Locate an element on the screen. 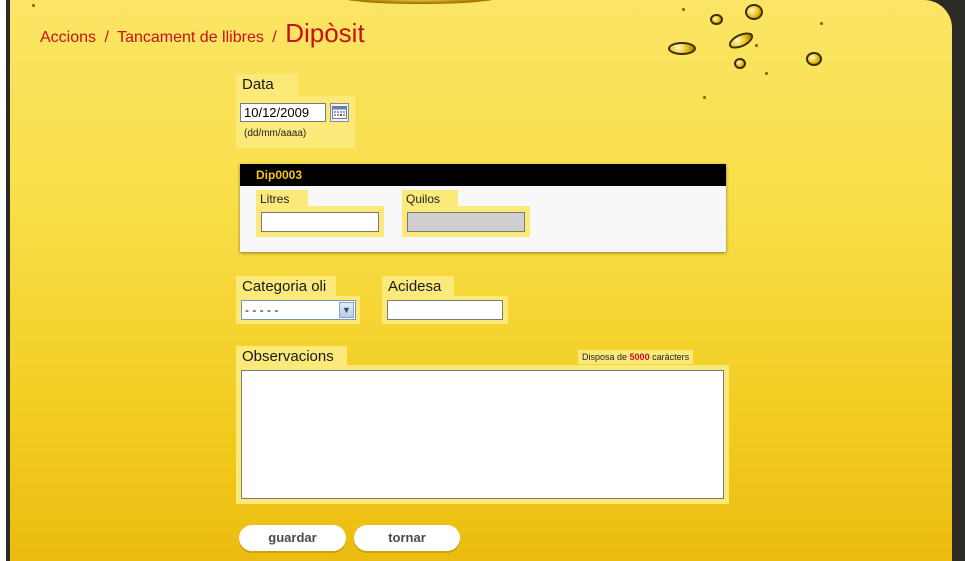 The width and height of the screenshot is (965, 561). quilos-label: Quilos is located at coordinates (430, 199).